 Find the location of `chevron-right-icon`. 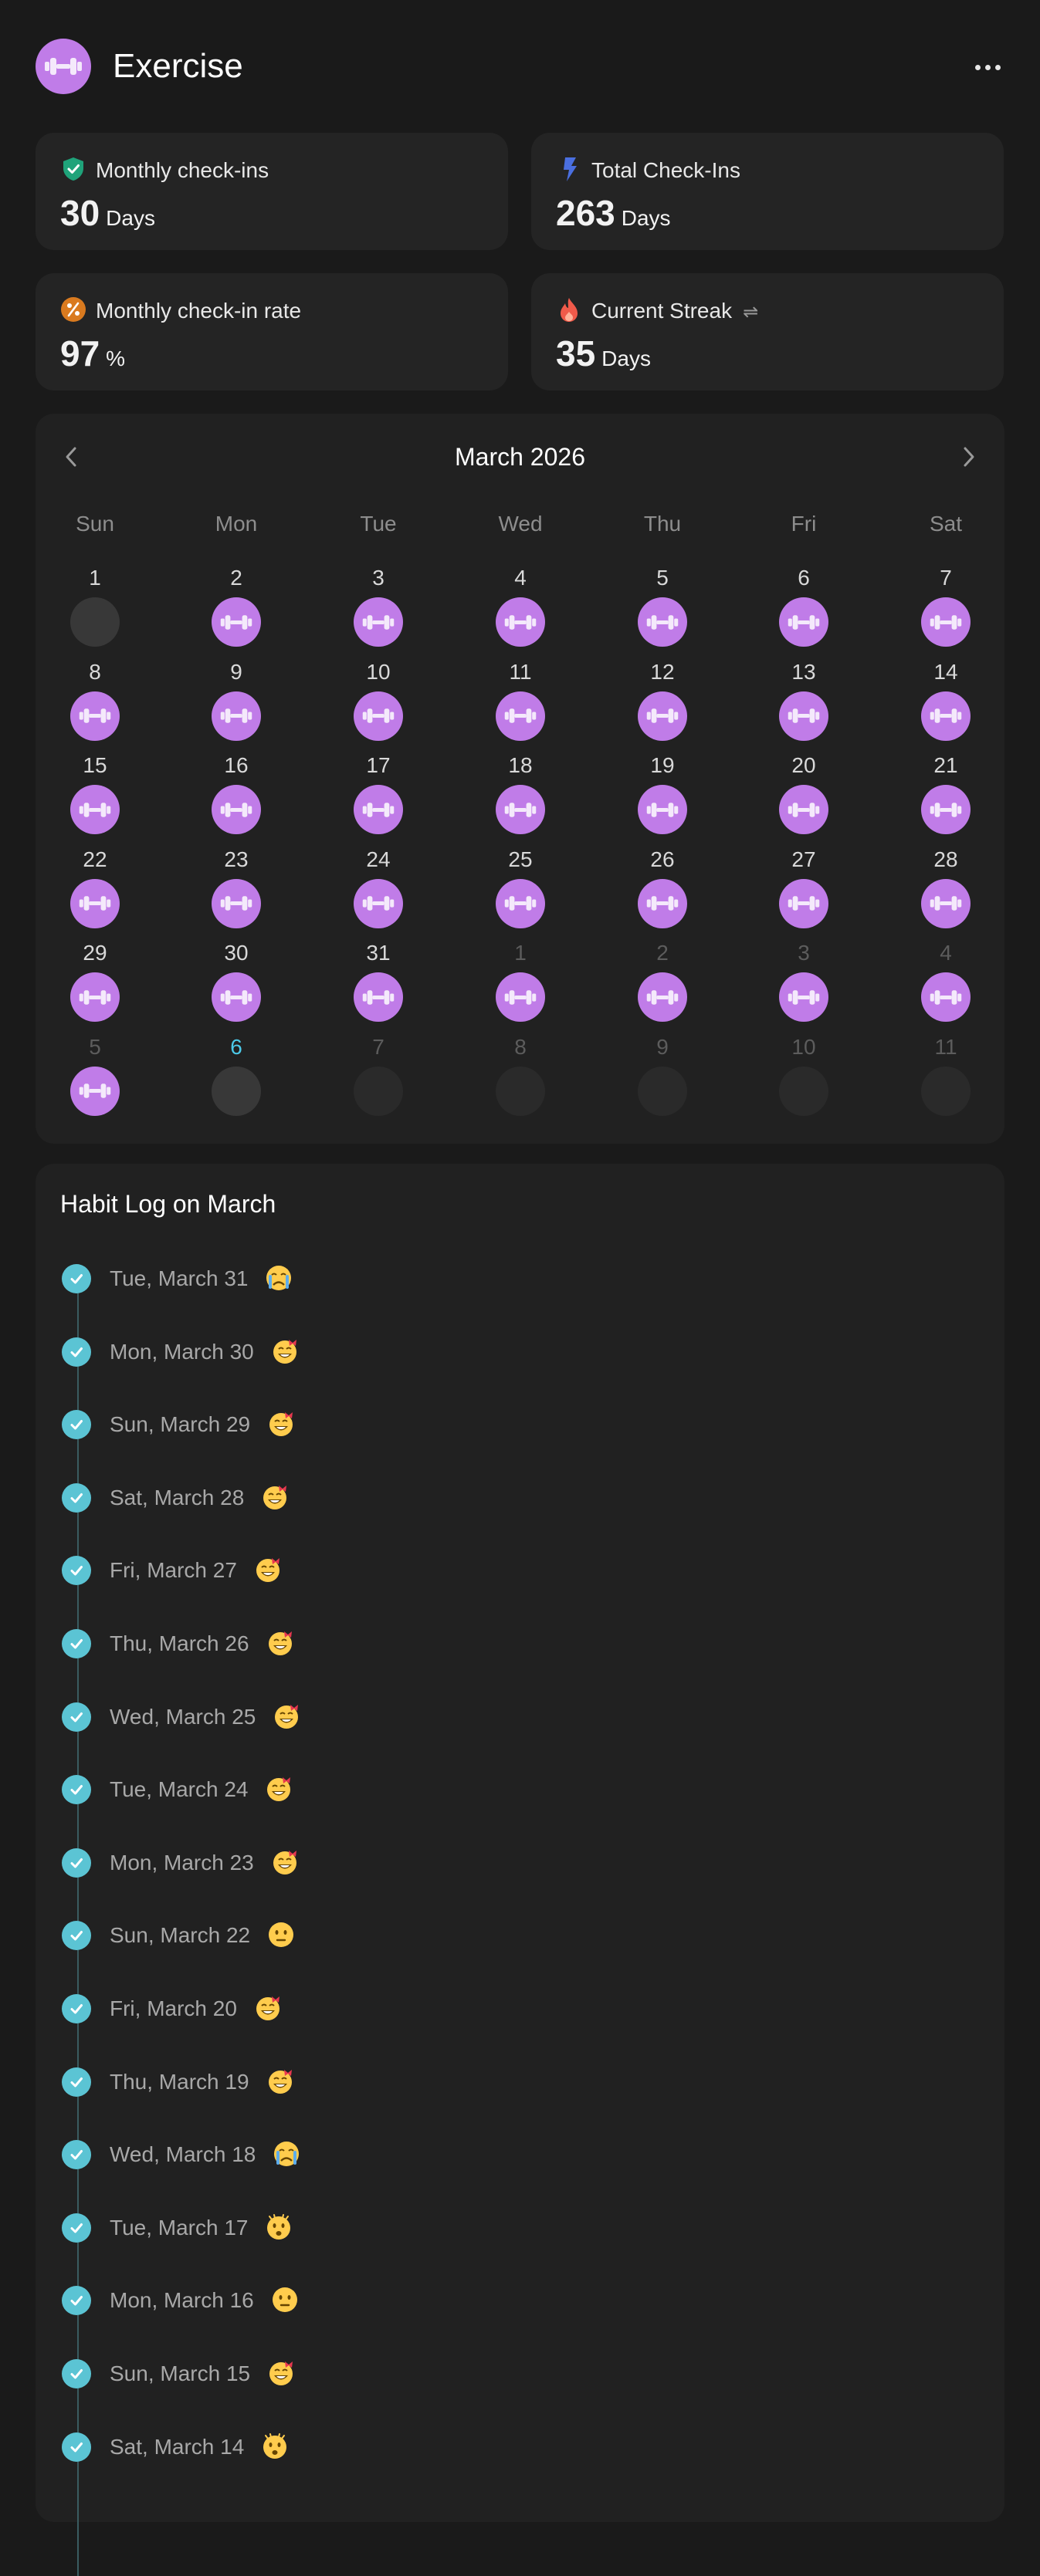

chevron-right-icon is located at coordinates (969, 457).